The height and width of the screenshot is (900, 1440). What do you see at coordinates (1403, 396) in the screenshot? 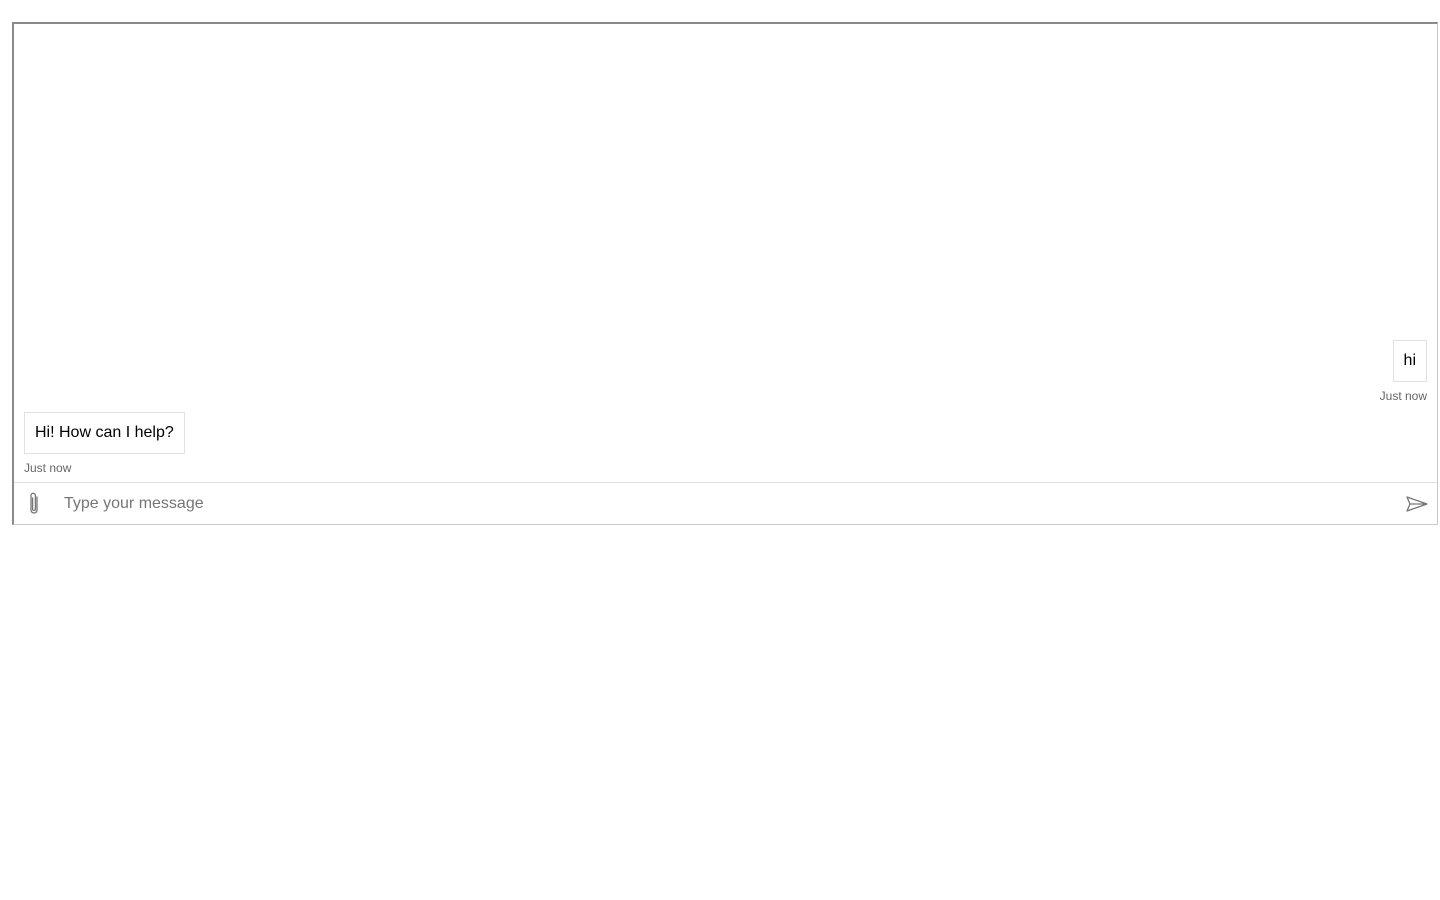
I see `user-message-timestamp: Just now` at bounding box center [1403, 396].